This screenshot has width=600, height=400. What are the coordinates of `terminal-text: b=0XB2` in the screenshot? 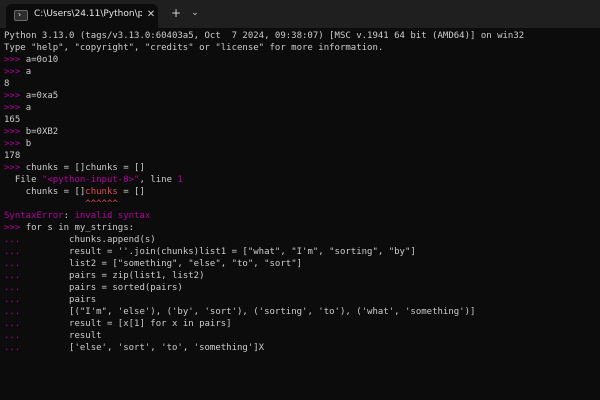 It's located at (42, 132).